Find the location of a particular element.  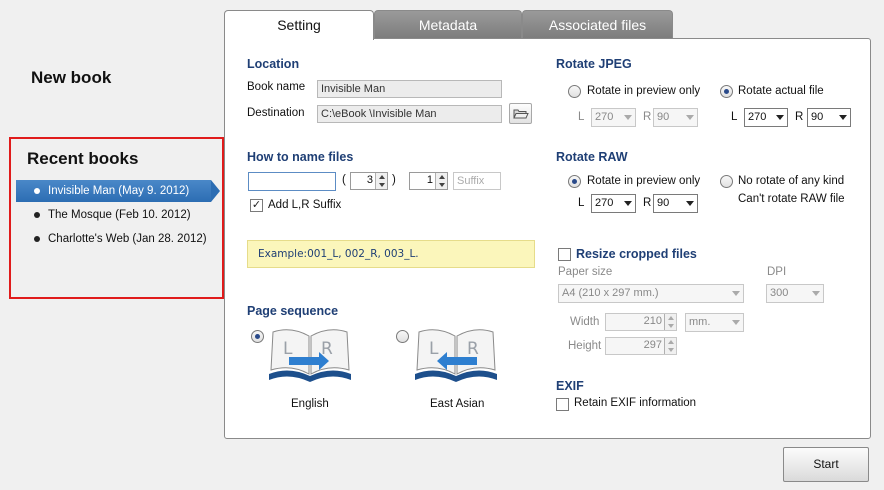

book-right-letter: R is located at coordinates (473, 349).